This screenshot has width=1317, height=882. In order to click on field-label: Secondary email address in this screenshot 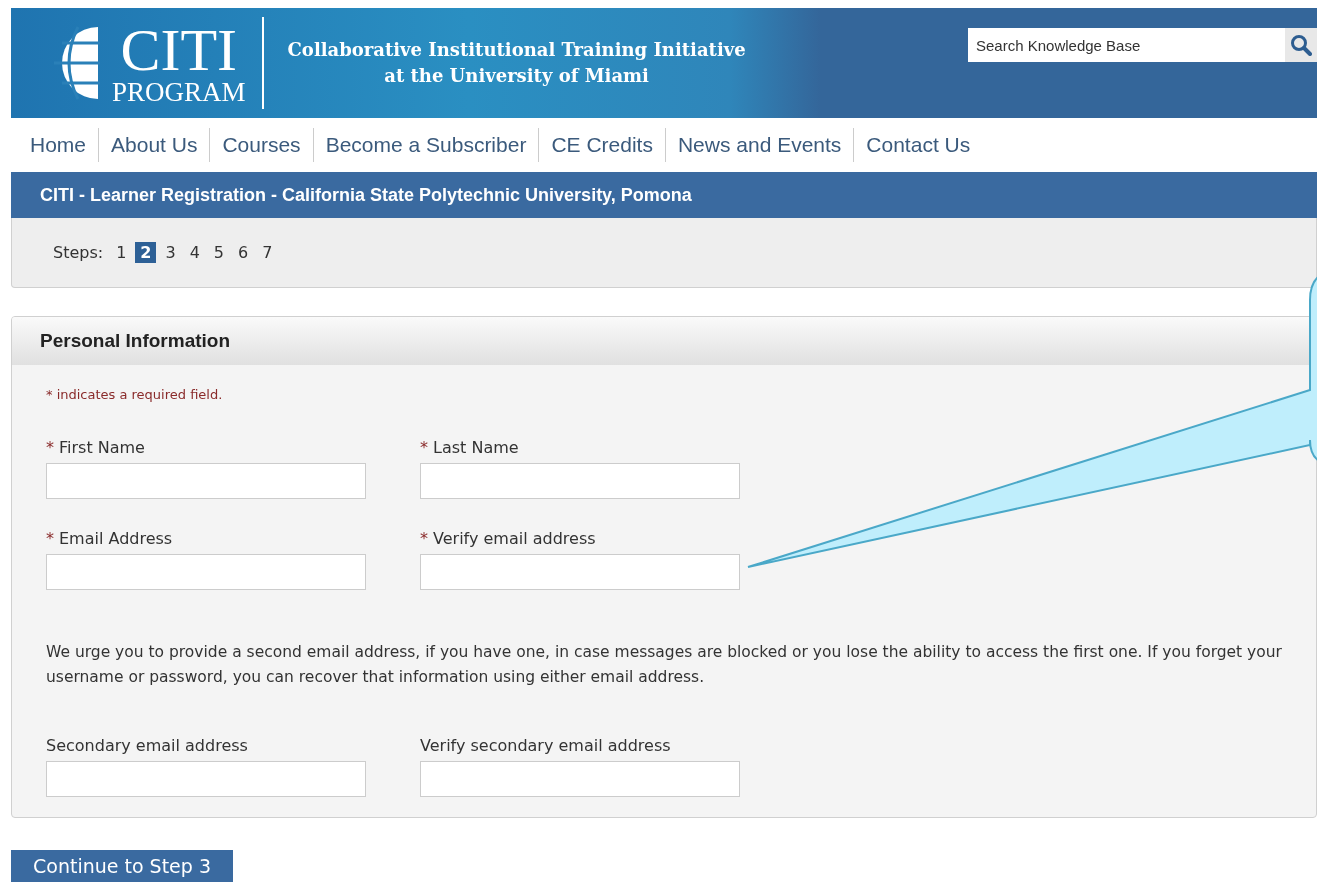, I will do `click(147, 745)`.